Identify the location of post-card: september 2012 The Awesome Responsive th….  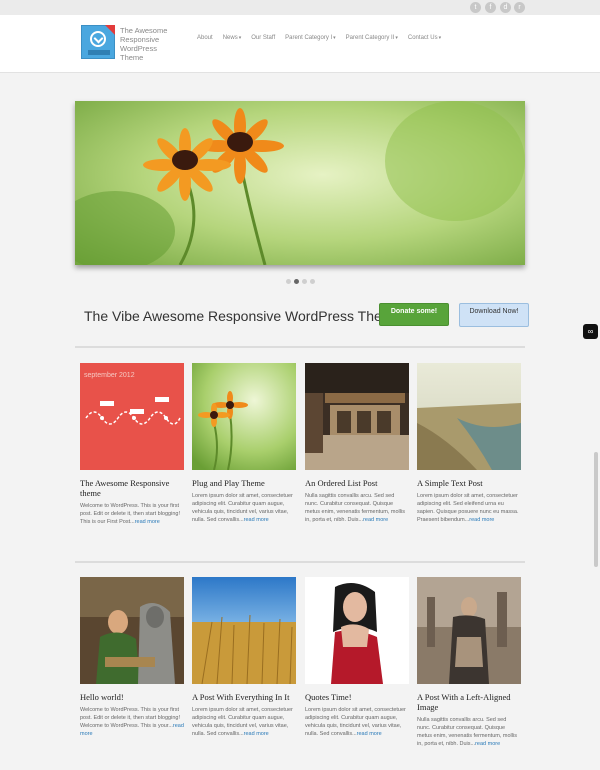
(132, 444).